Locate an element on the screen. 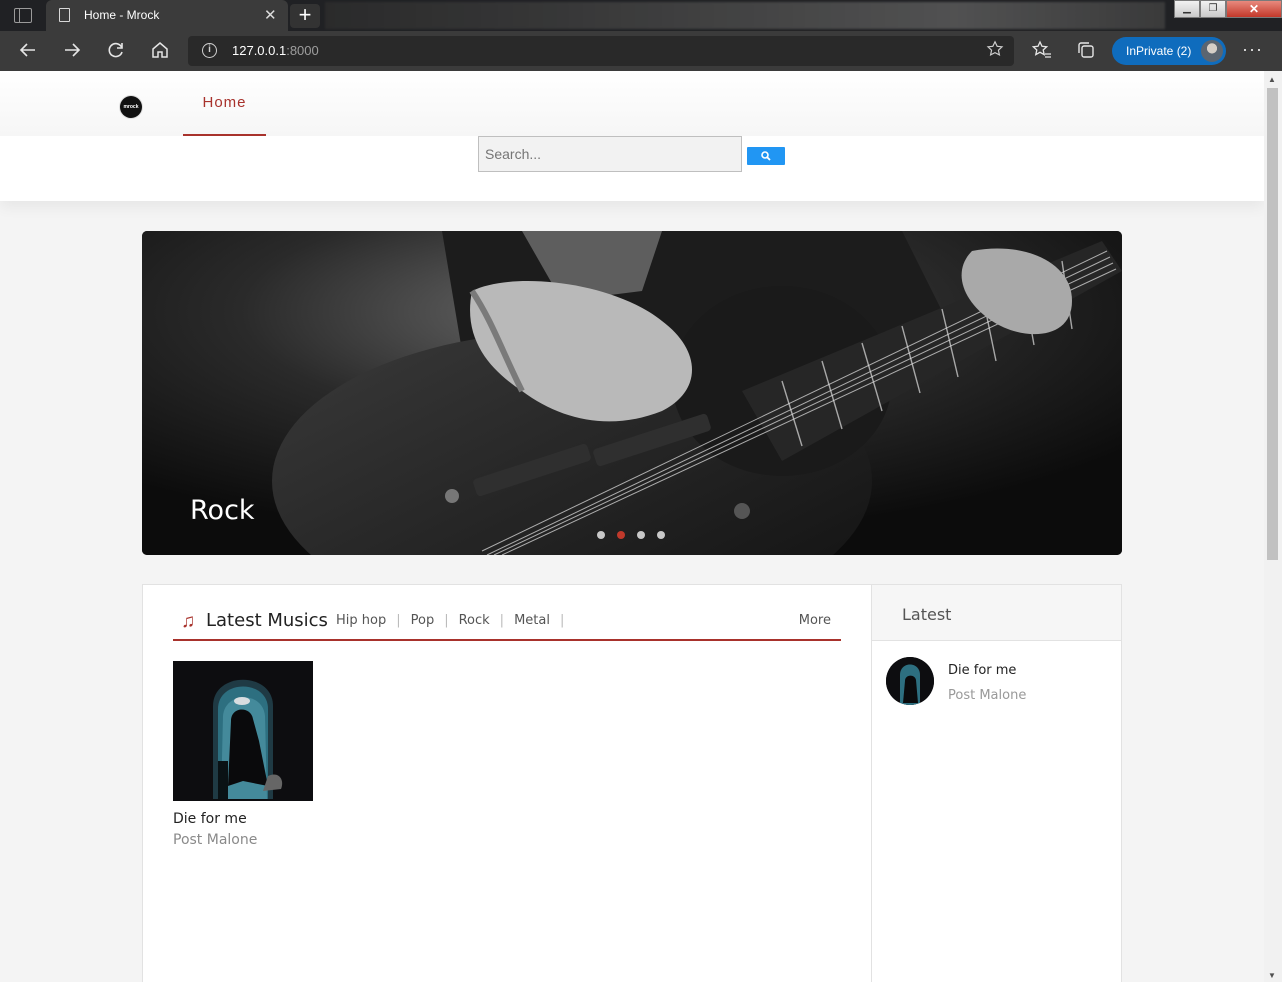 Image resolution: width=1282 pixels, height=982 pixels. site-header: mrock Home is located at coordinates (632, 136).